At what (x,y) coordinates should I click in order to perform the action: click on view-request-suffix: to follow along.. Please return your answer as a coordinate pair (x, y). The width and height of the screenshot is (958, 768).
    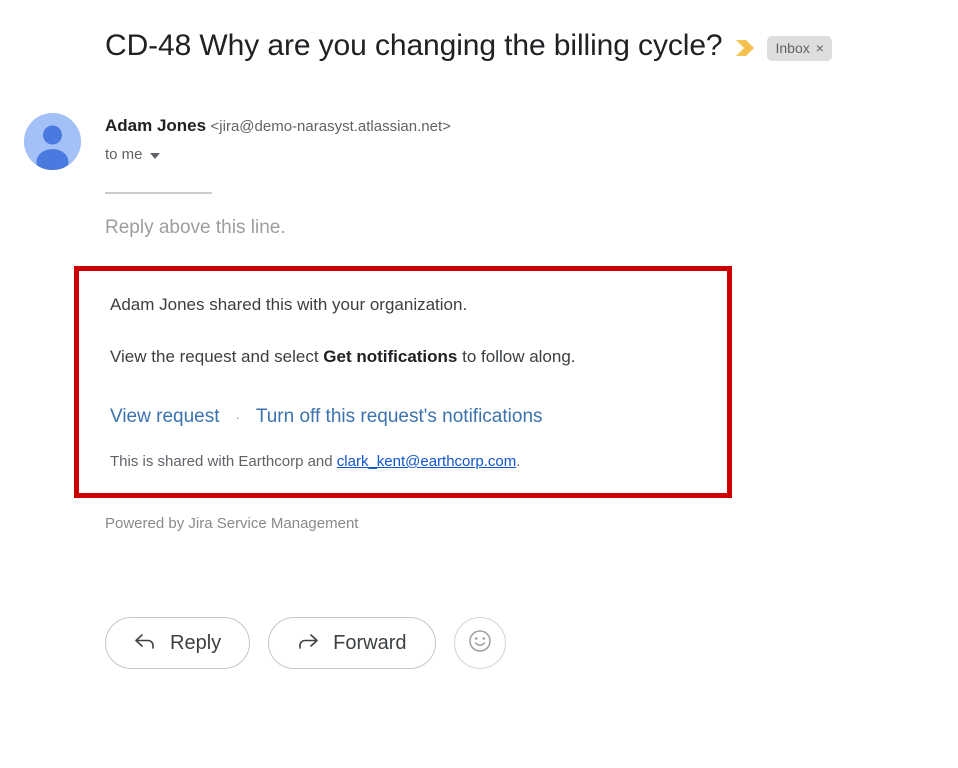
    Looking at the image, I should click on (516, 356).